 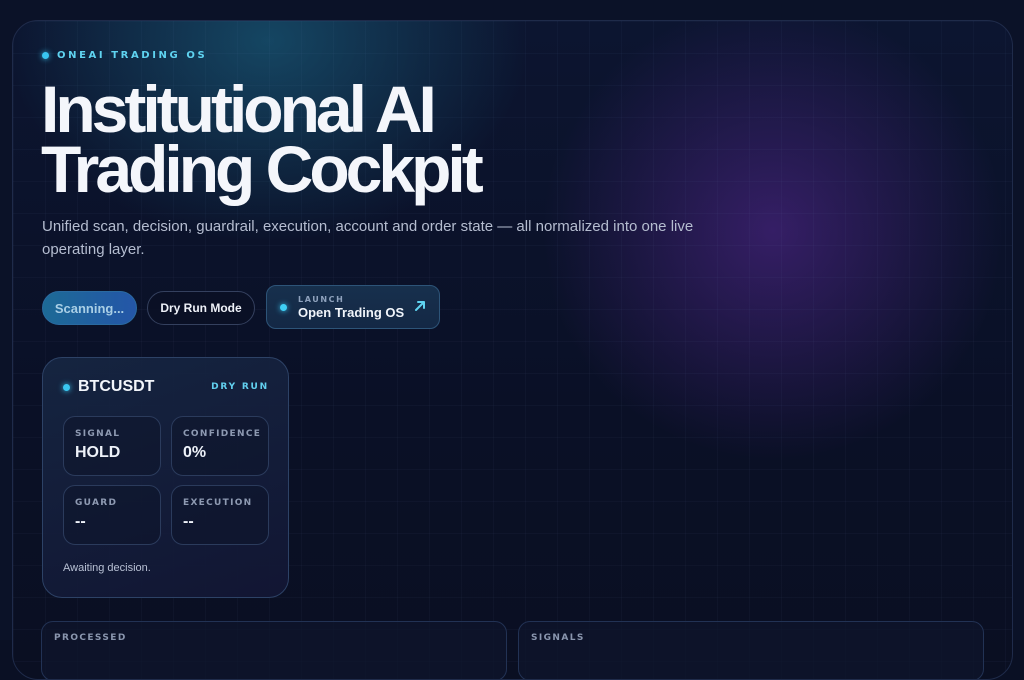 I want to click on stat-signal: SIGNAL HOLD, so click(x=112, y=446).